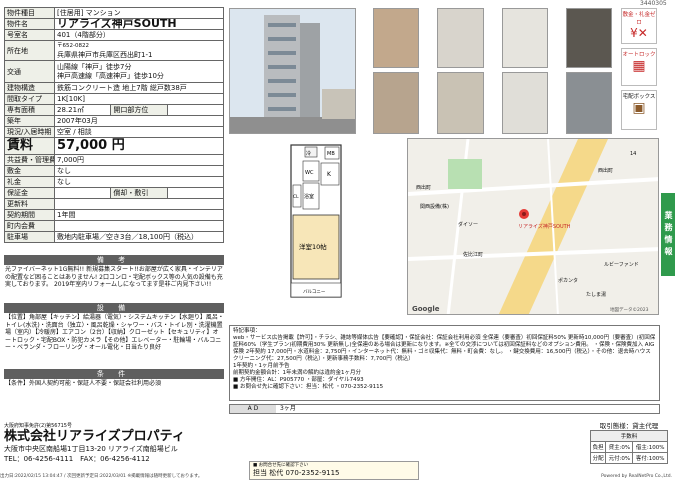  I want to click on rent-value: 57,000 円, so click(139, 146).